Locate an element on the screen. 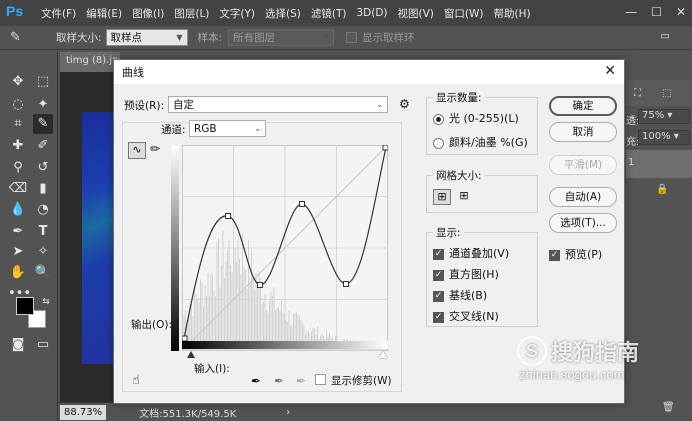 The image size is (692, 421). pigment-radio-label: 颜料/油墨 %(G) is located at coordinates (488, 142).